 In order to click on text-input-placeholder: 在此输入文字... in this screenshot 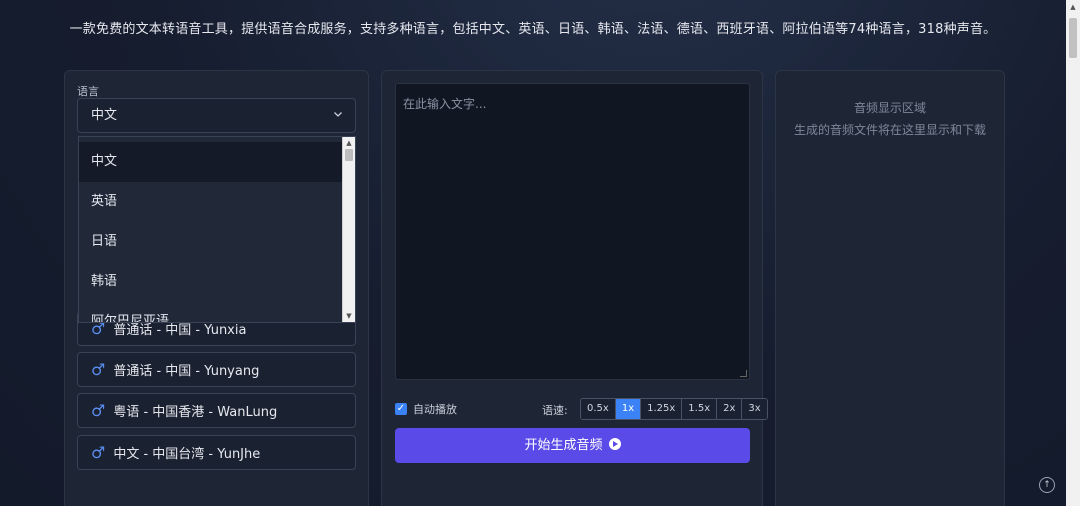, I will do `click(445, 104)`.